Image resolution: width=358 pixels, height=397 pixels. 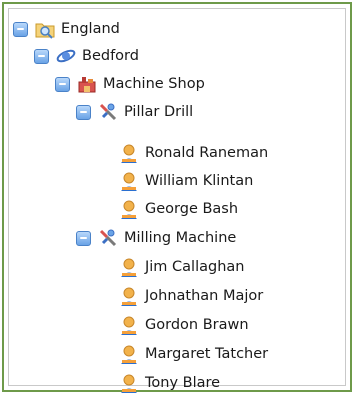 What do you see at coordinates (45, 29) in the screenshot?
I see `folder-search-icon` at bounding box center [45, 29].